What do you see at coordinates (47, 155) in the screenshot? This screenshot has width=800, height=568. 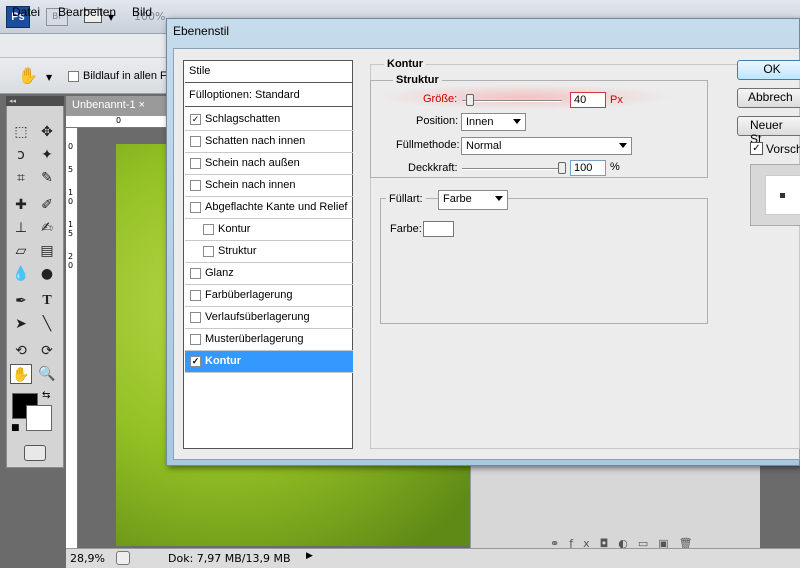 I see `magic-wand-icon: ✦` at bounding box center [47, 155].